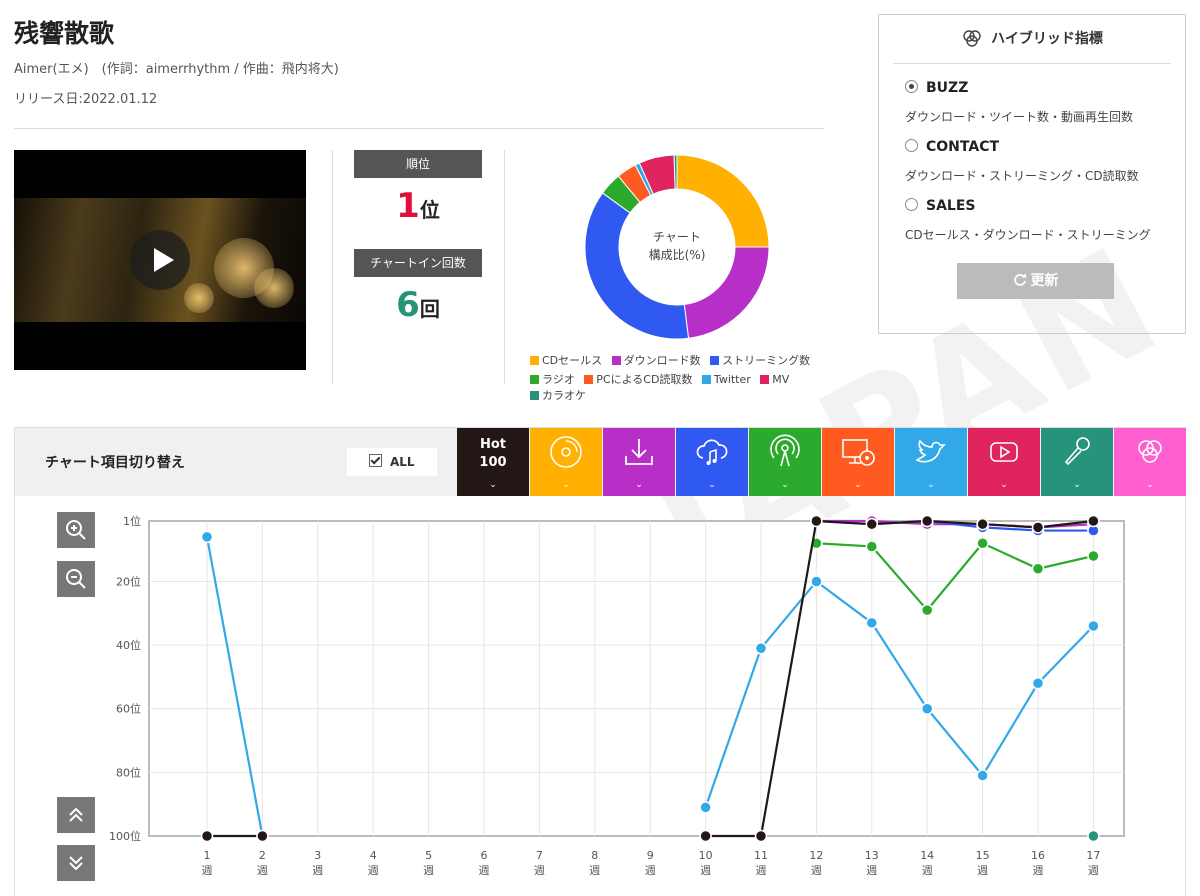 This screenshot has width=1200, height=896. I want to click on y-tick-label: 40位, so click(128, 645).